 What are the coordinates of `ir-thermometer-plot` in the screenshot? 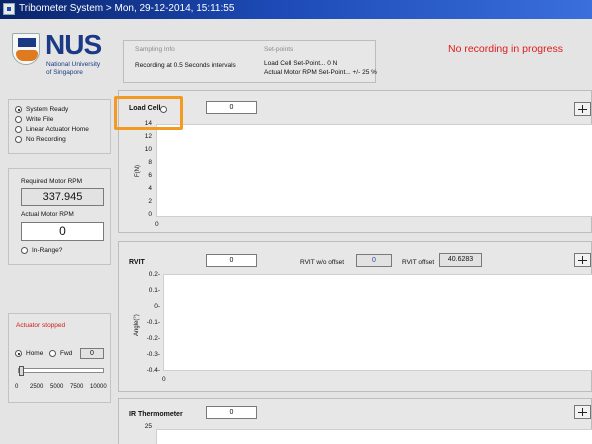 It's located at (374, 436).